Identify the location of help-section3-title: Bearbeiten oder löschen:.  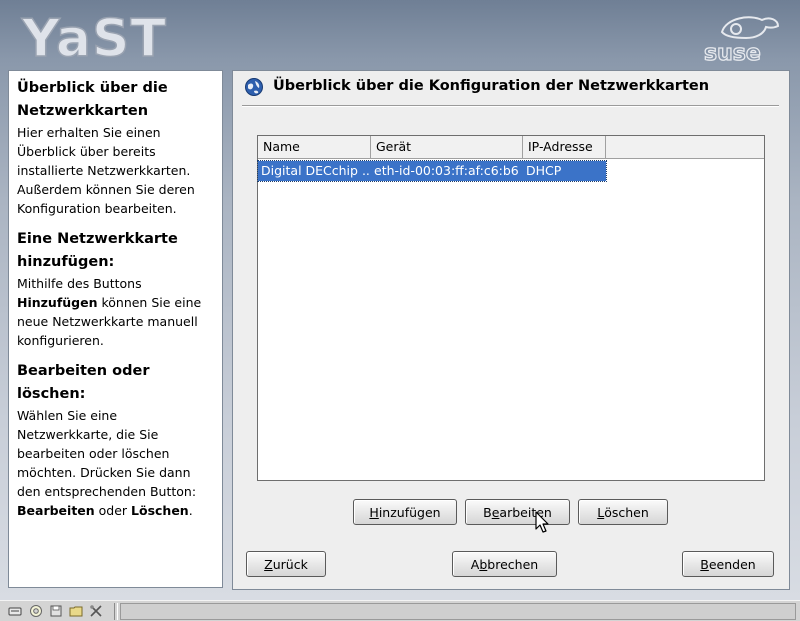
(83, 382).